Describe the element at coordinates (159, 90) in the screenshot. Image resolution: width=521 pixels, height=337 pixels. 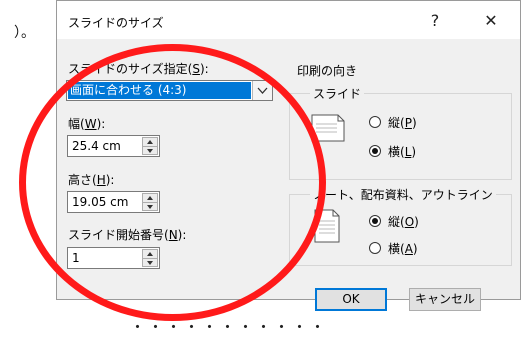
I see `slide-size-selected: 画面に合わせる (4:3)` at that location.